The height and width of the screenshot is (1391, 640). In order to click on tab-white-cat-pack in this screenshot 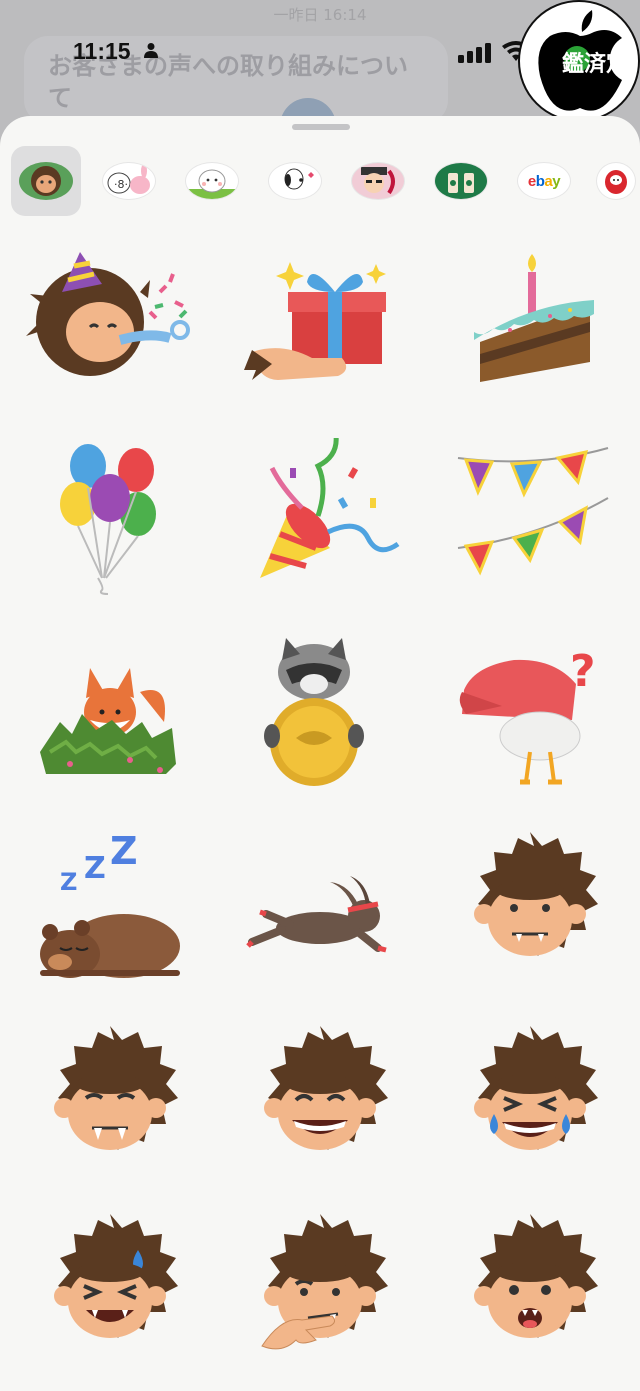, I will do `click(212, 181)`.